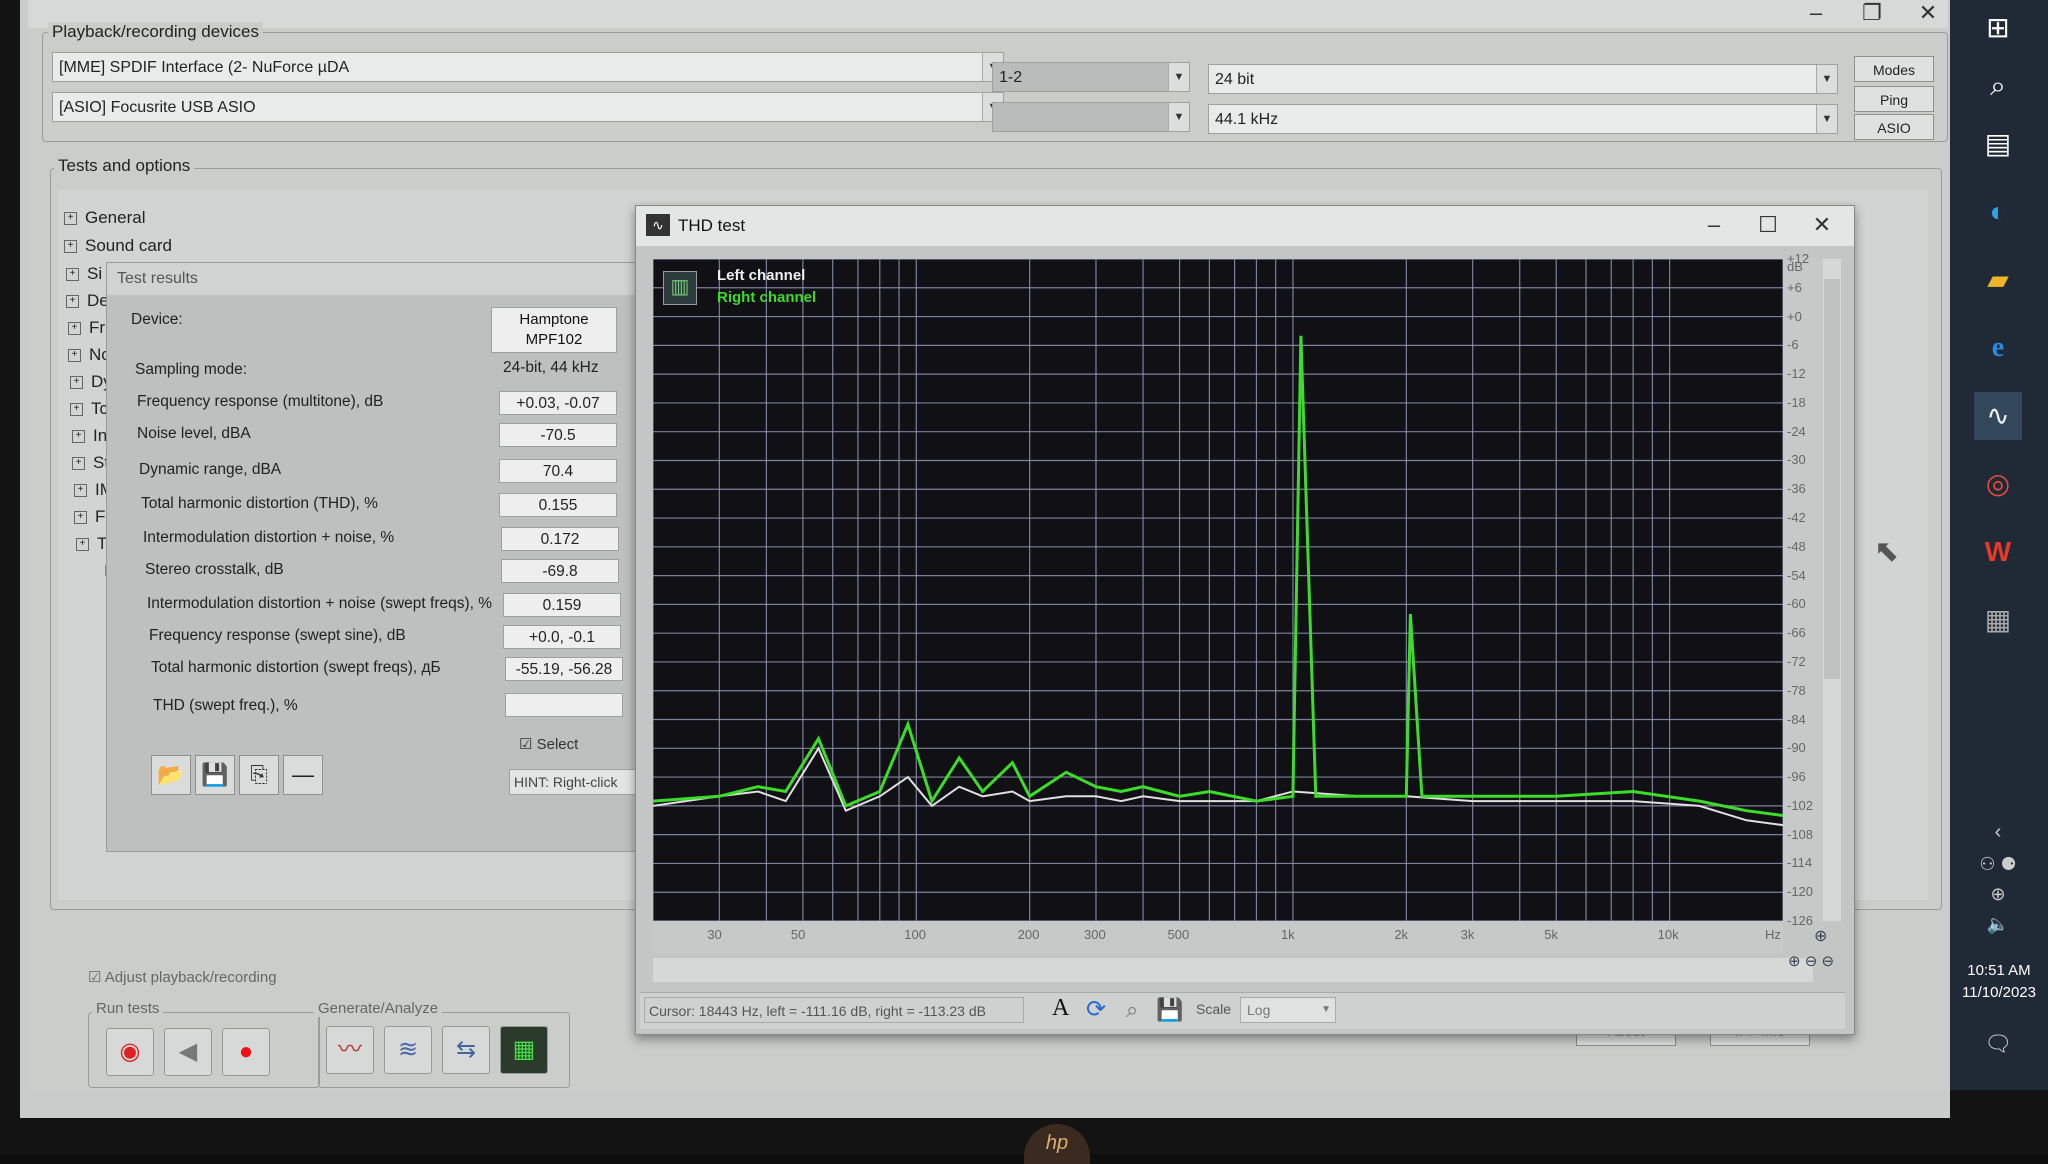  I want to click on office-app-icon: W, so click(1998, 552).